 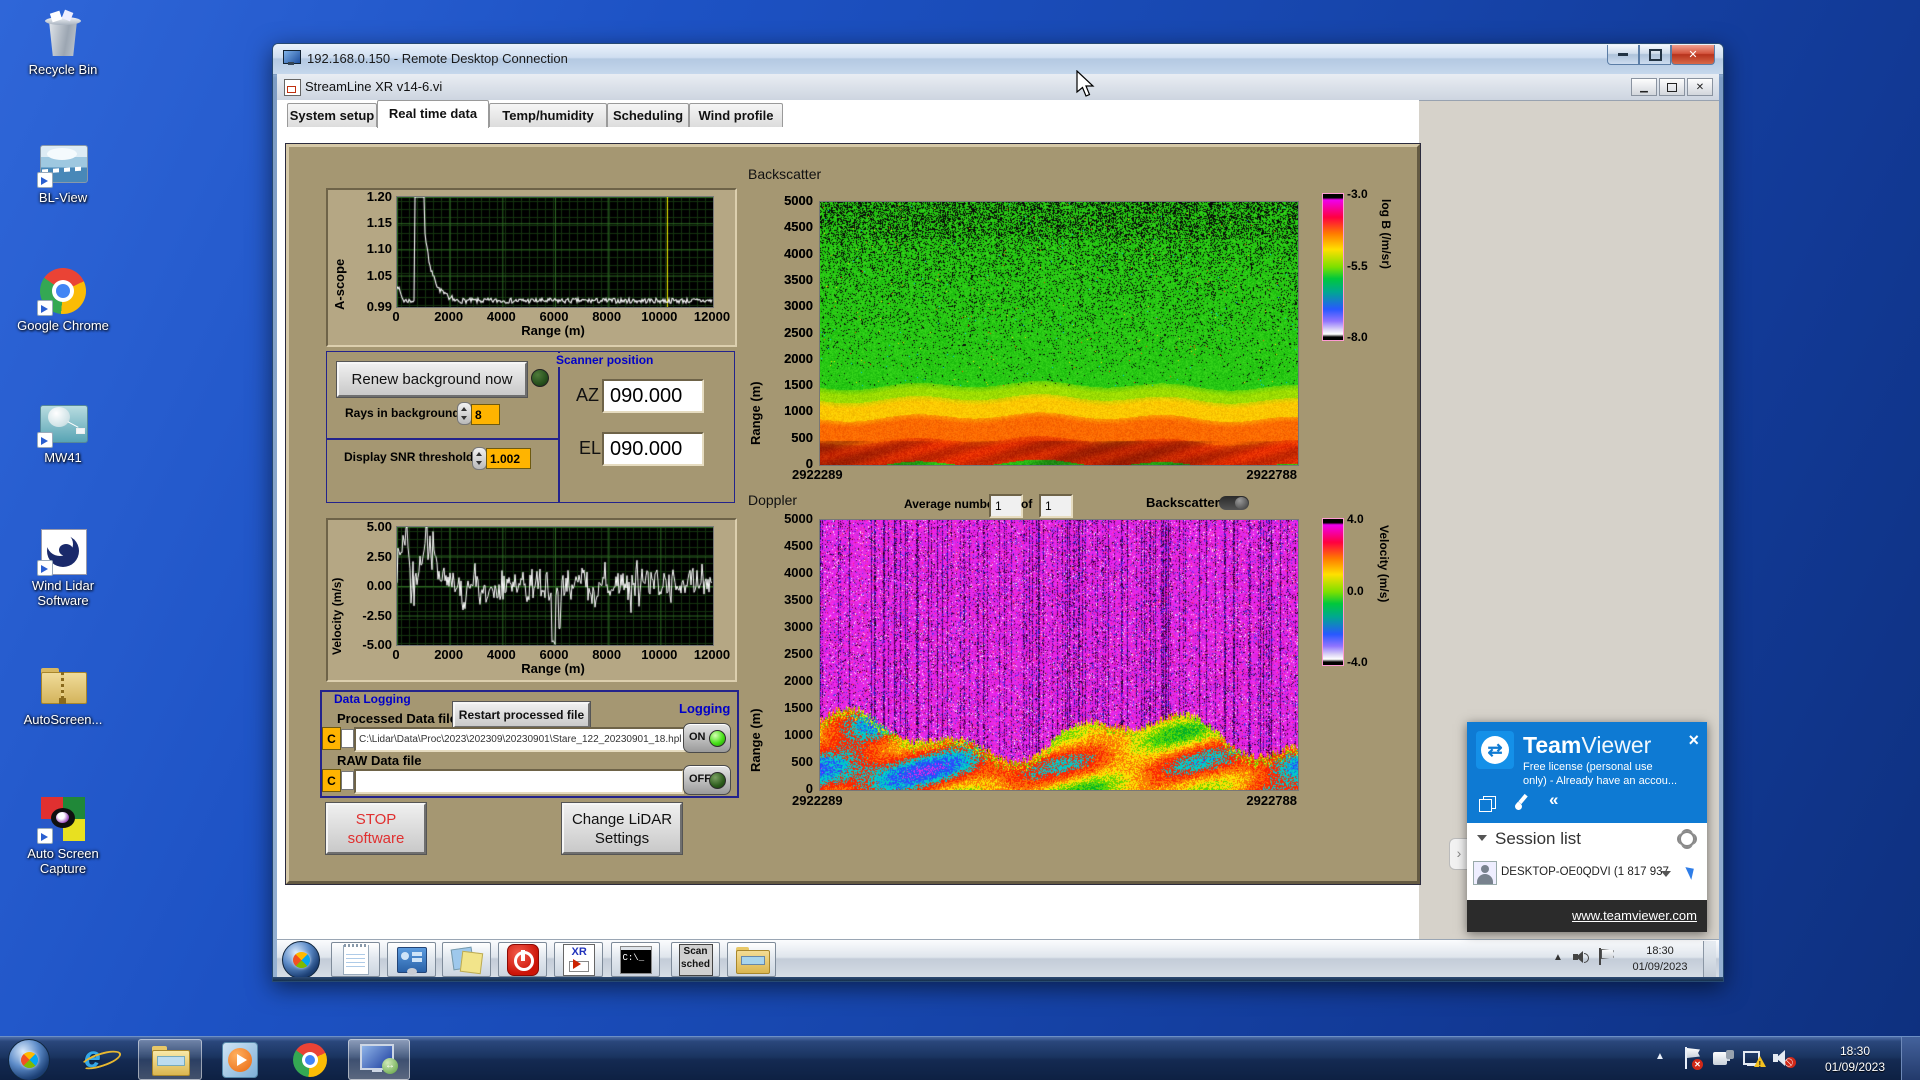 I want to click on action-center-flag-icon: ✕, so click(x=1693, y=1059).